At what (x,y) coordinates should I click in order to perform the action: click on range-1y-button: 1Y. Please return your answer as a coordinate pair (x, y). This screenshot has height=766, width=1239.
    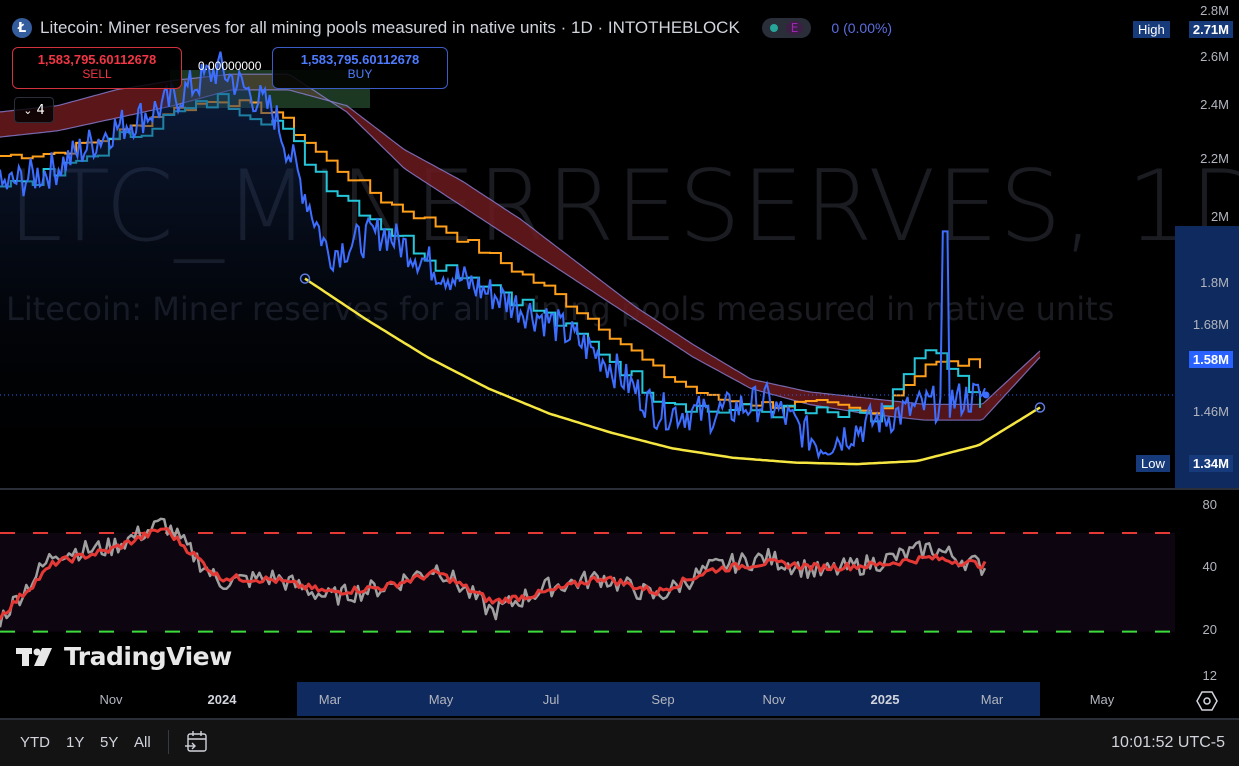
    Looking at the image, I should click on (75, 742).